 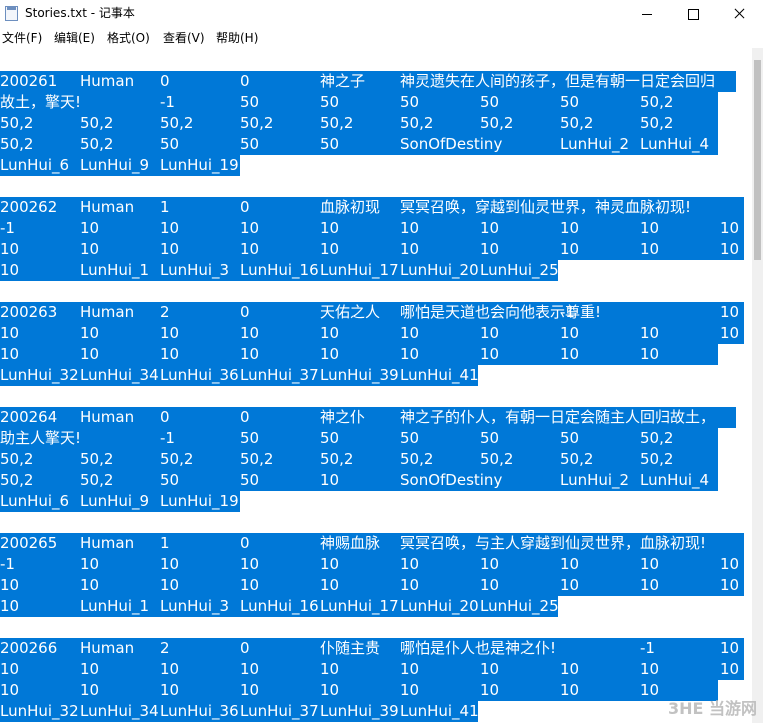 I want to click on maximize-button, so click(x=693, y=14).